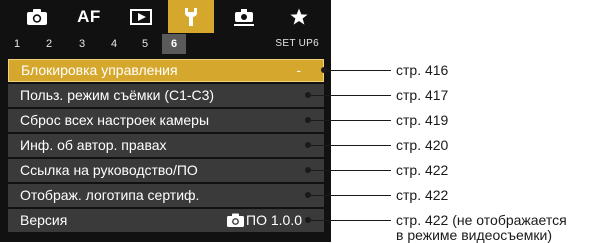  Describe the element at coordinates (422, 70) in the screenshot. I see `page-reference: стр. 416` at that location.